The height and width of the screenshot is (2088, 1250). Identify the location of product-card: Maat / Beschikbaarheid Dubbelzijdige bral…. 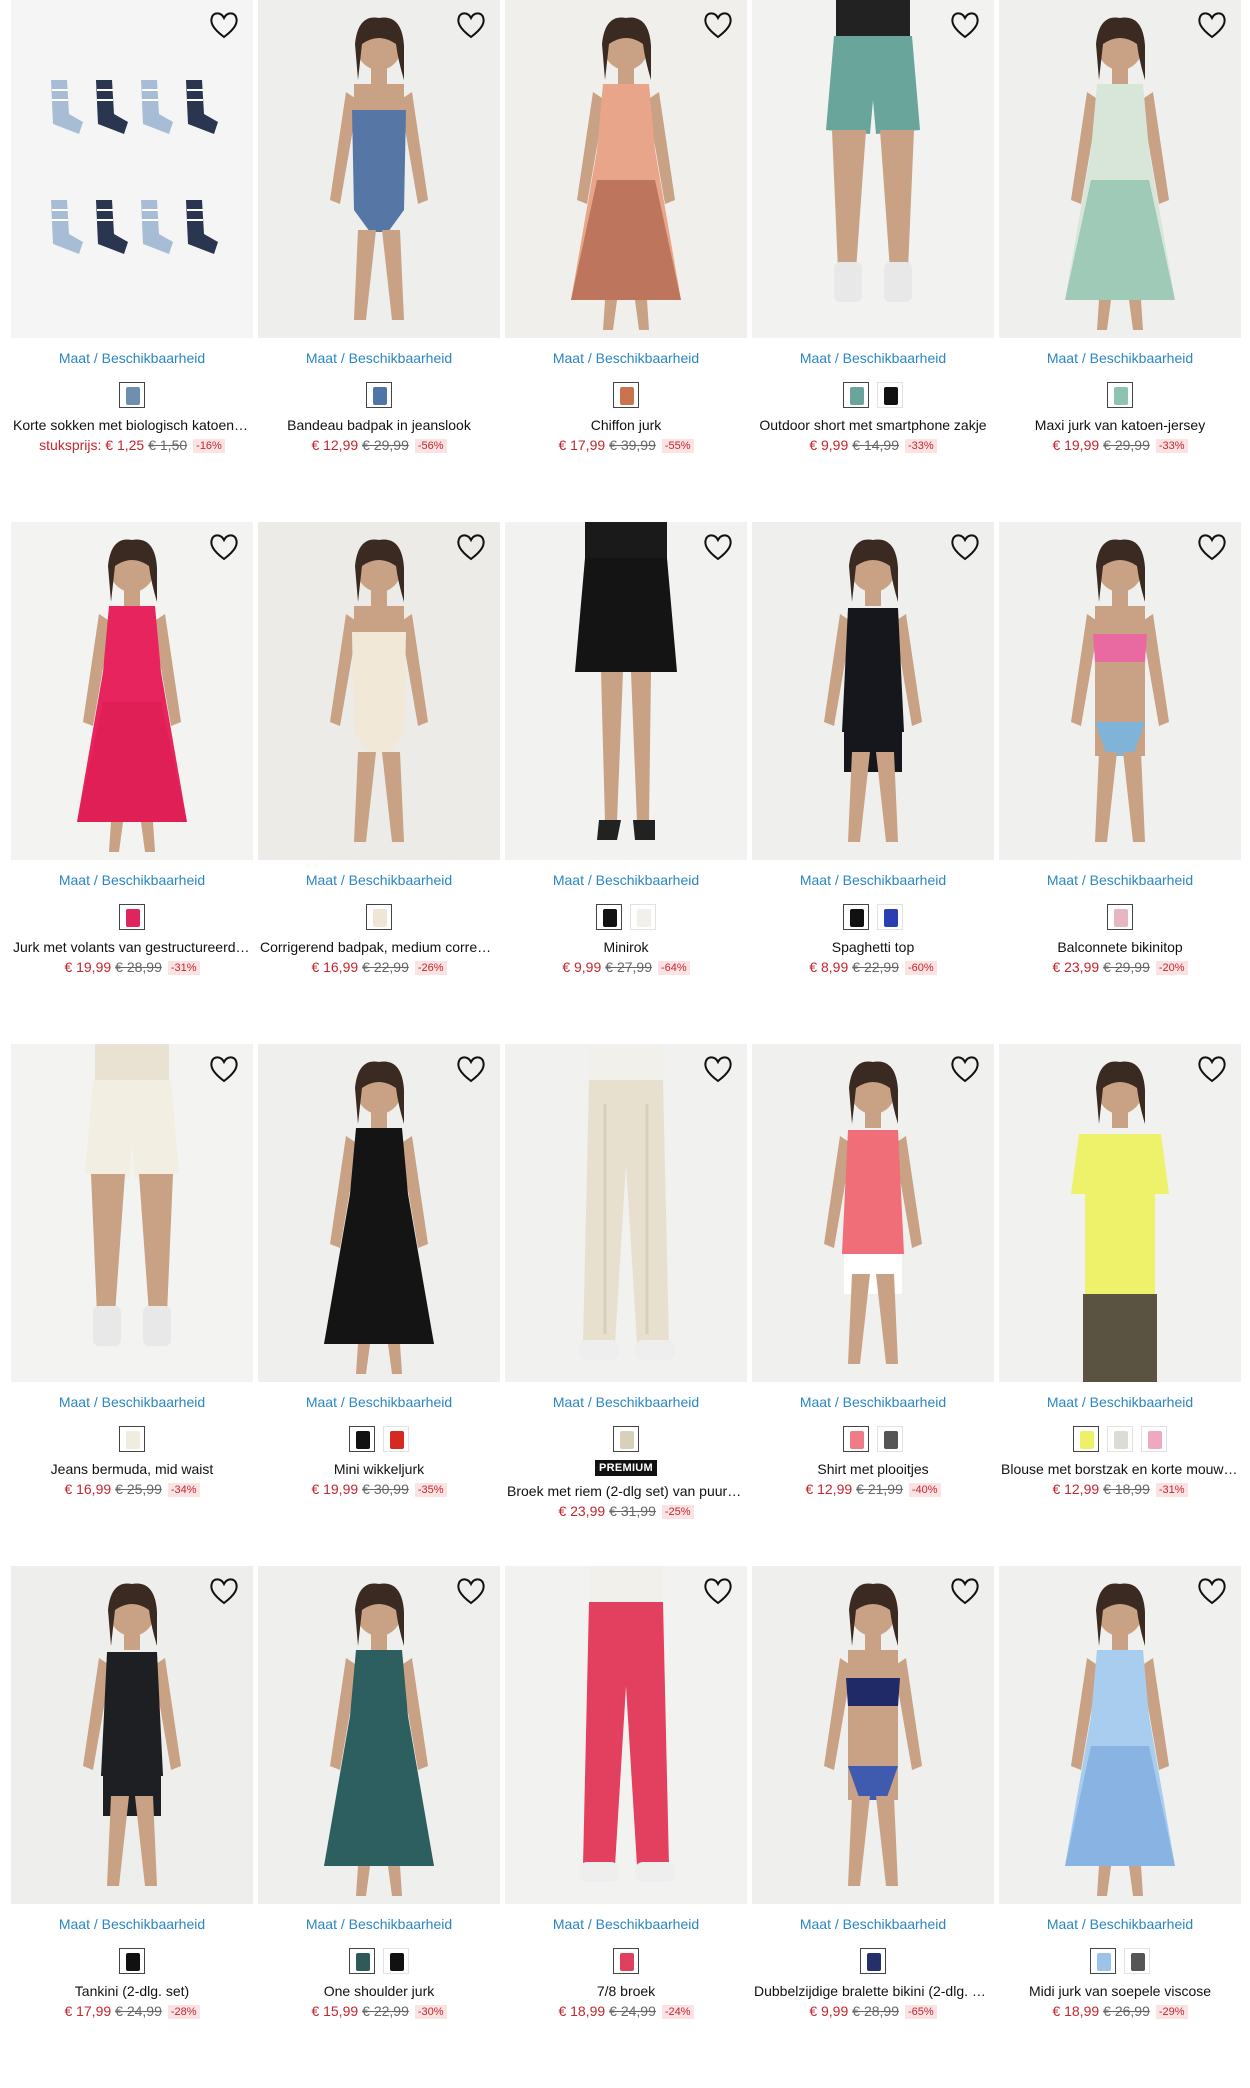
(873, 1827).